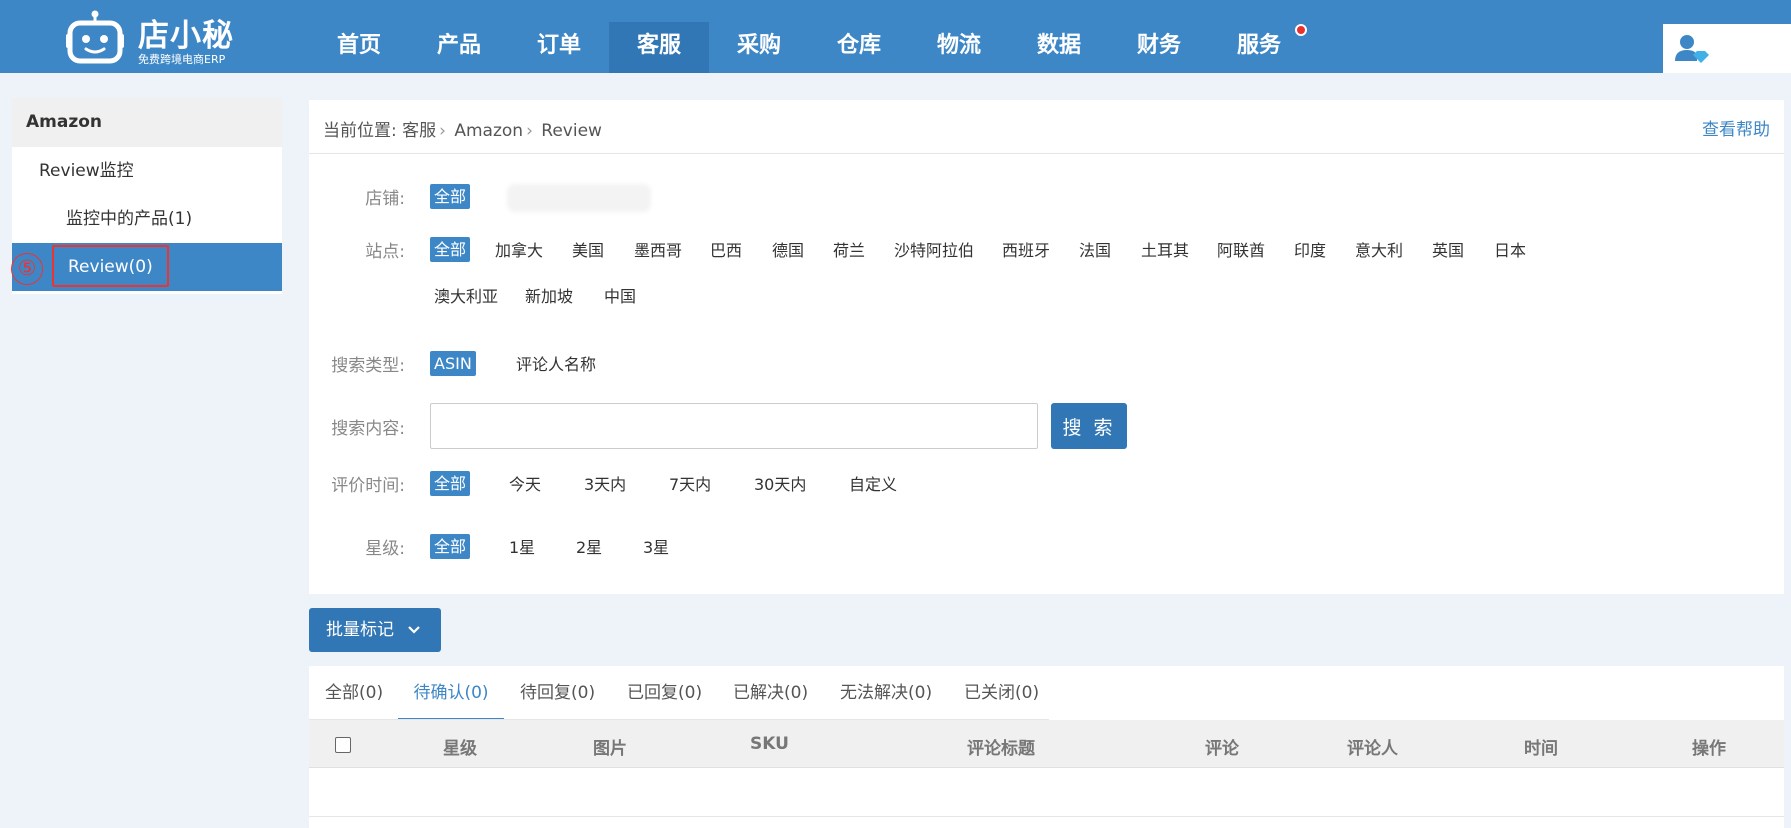 Image resolution: width=1791 pixels, height=828 pixels. I want to click on user-menu, so click(1727, 48).